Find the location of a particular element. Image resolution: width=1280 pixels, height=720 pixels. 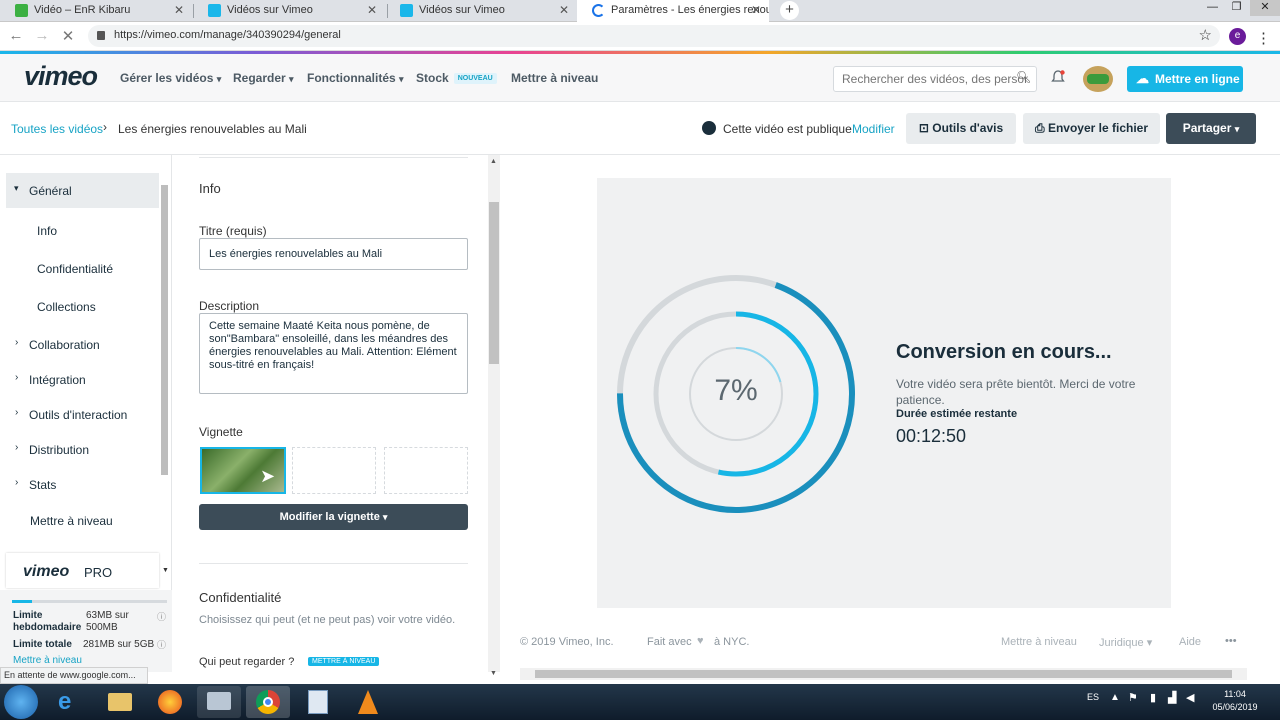

sidebar-item-info: Info is located at coordinates (47, 231).